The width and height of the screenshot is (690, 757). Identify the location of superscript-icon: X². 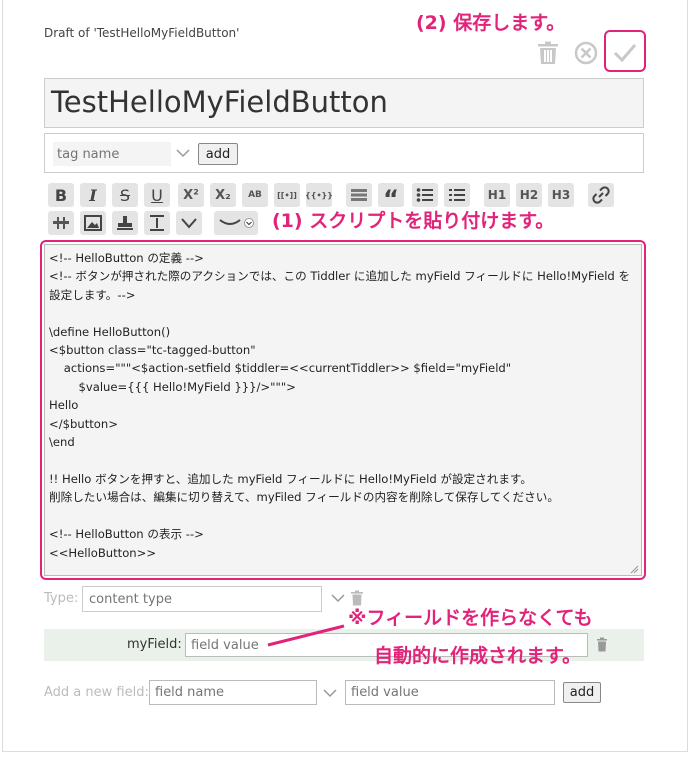
(191, 195).